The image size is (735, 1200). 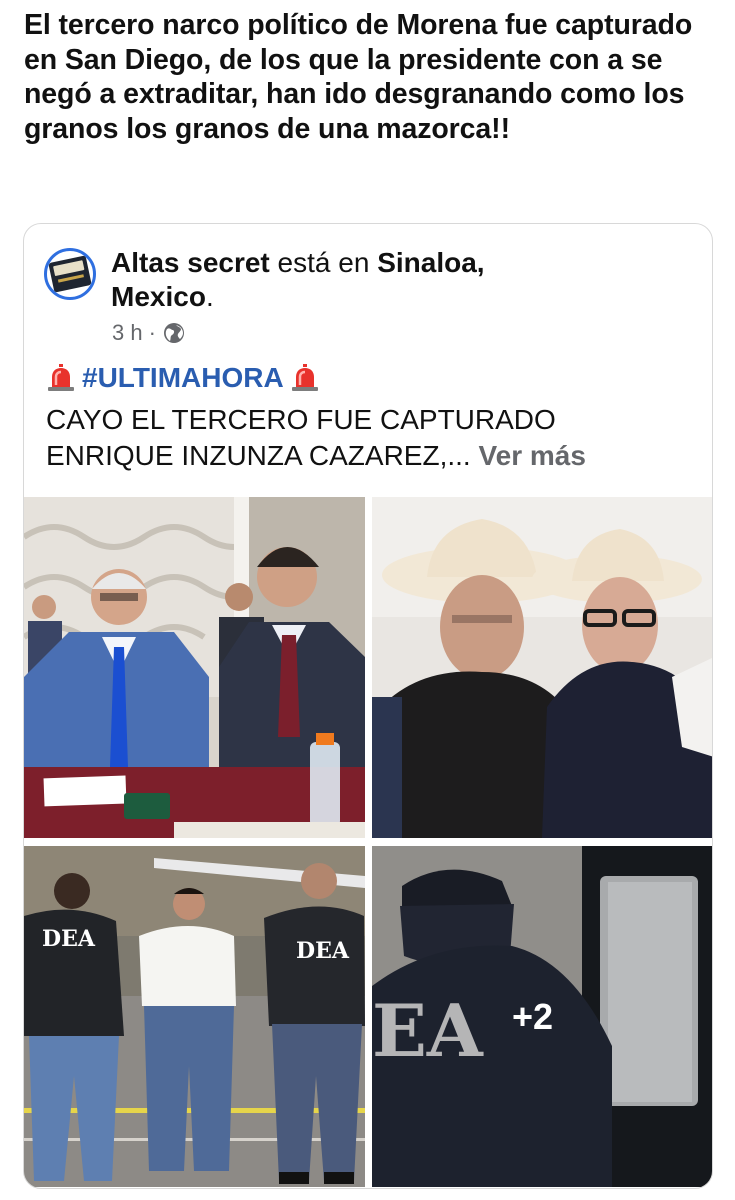 I want to click on hashtag-link: #ULTIMAHORA, so click(x=183, y=378).